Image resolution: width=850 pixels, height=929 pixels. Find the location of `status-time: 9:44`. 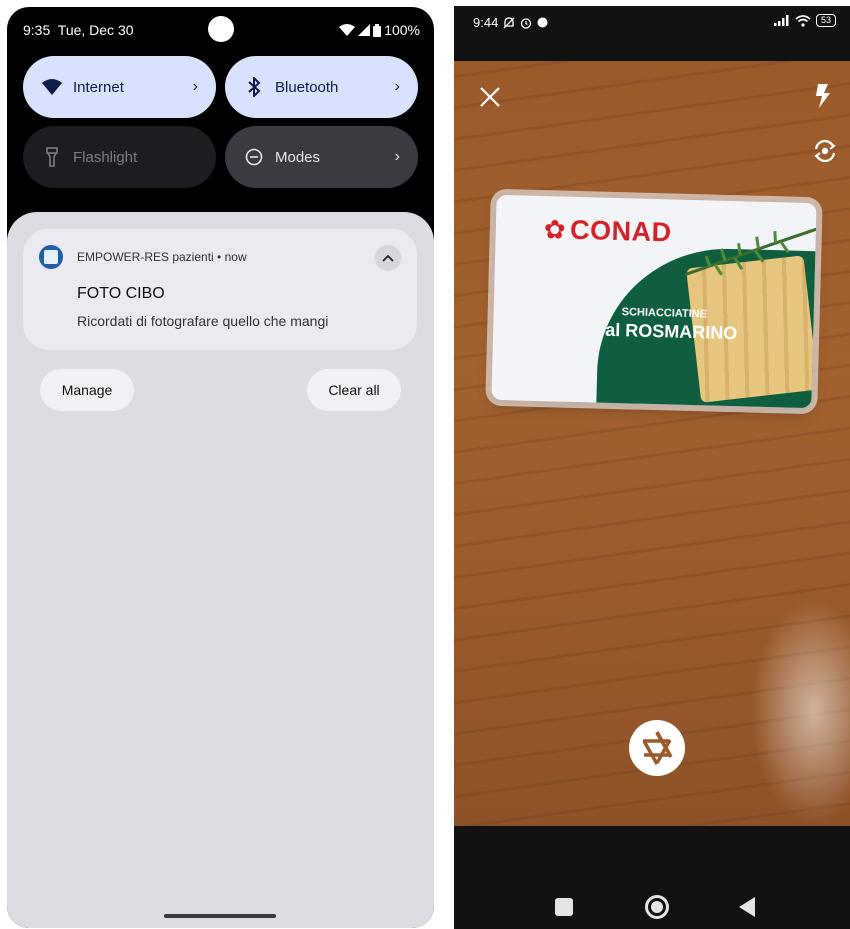

status-time: 9:44 is located at coordinates (486, 22).